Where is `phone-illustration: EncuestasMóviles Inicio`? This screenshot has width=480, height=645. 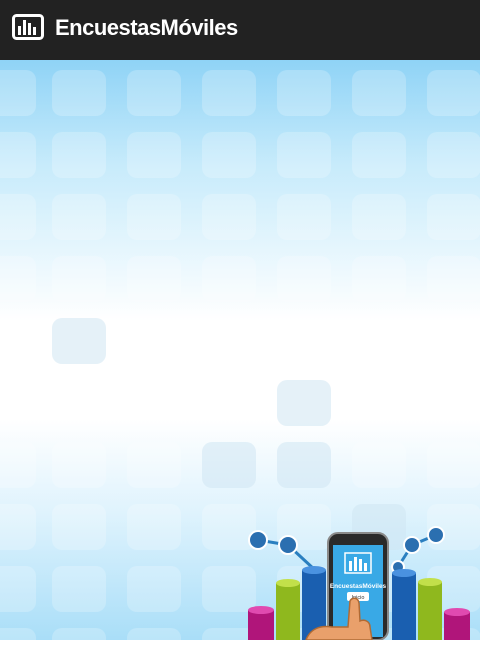 phone-illustration: EncuestasMóviles Inicio is located at coordinates (360, 583).